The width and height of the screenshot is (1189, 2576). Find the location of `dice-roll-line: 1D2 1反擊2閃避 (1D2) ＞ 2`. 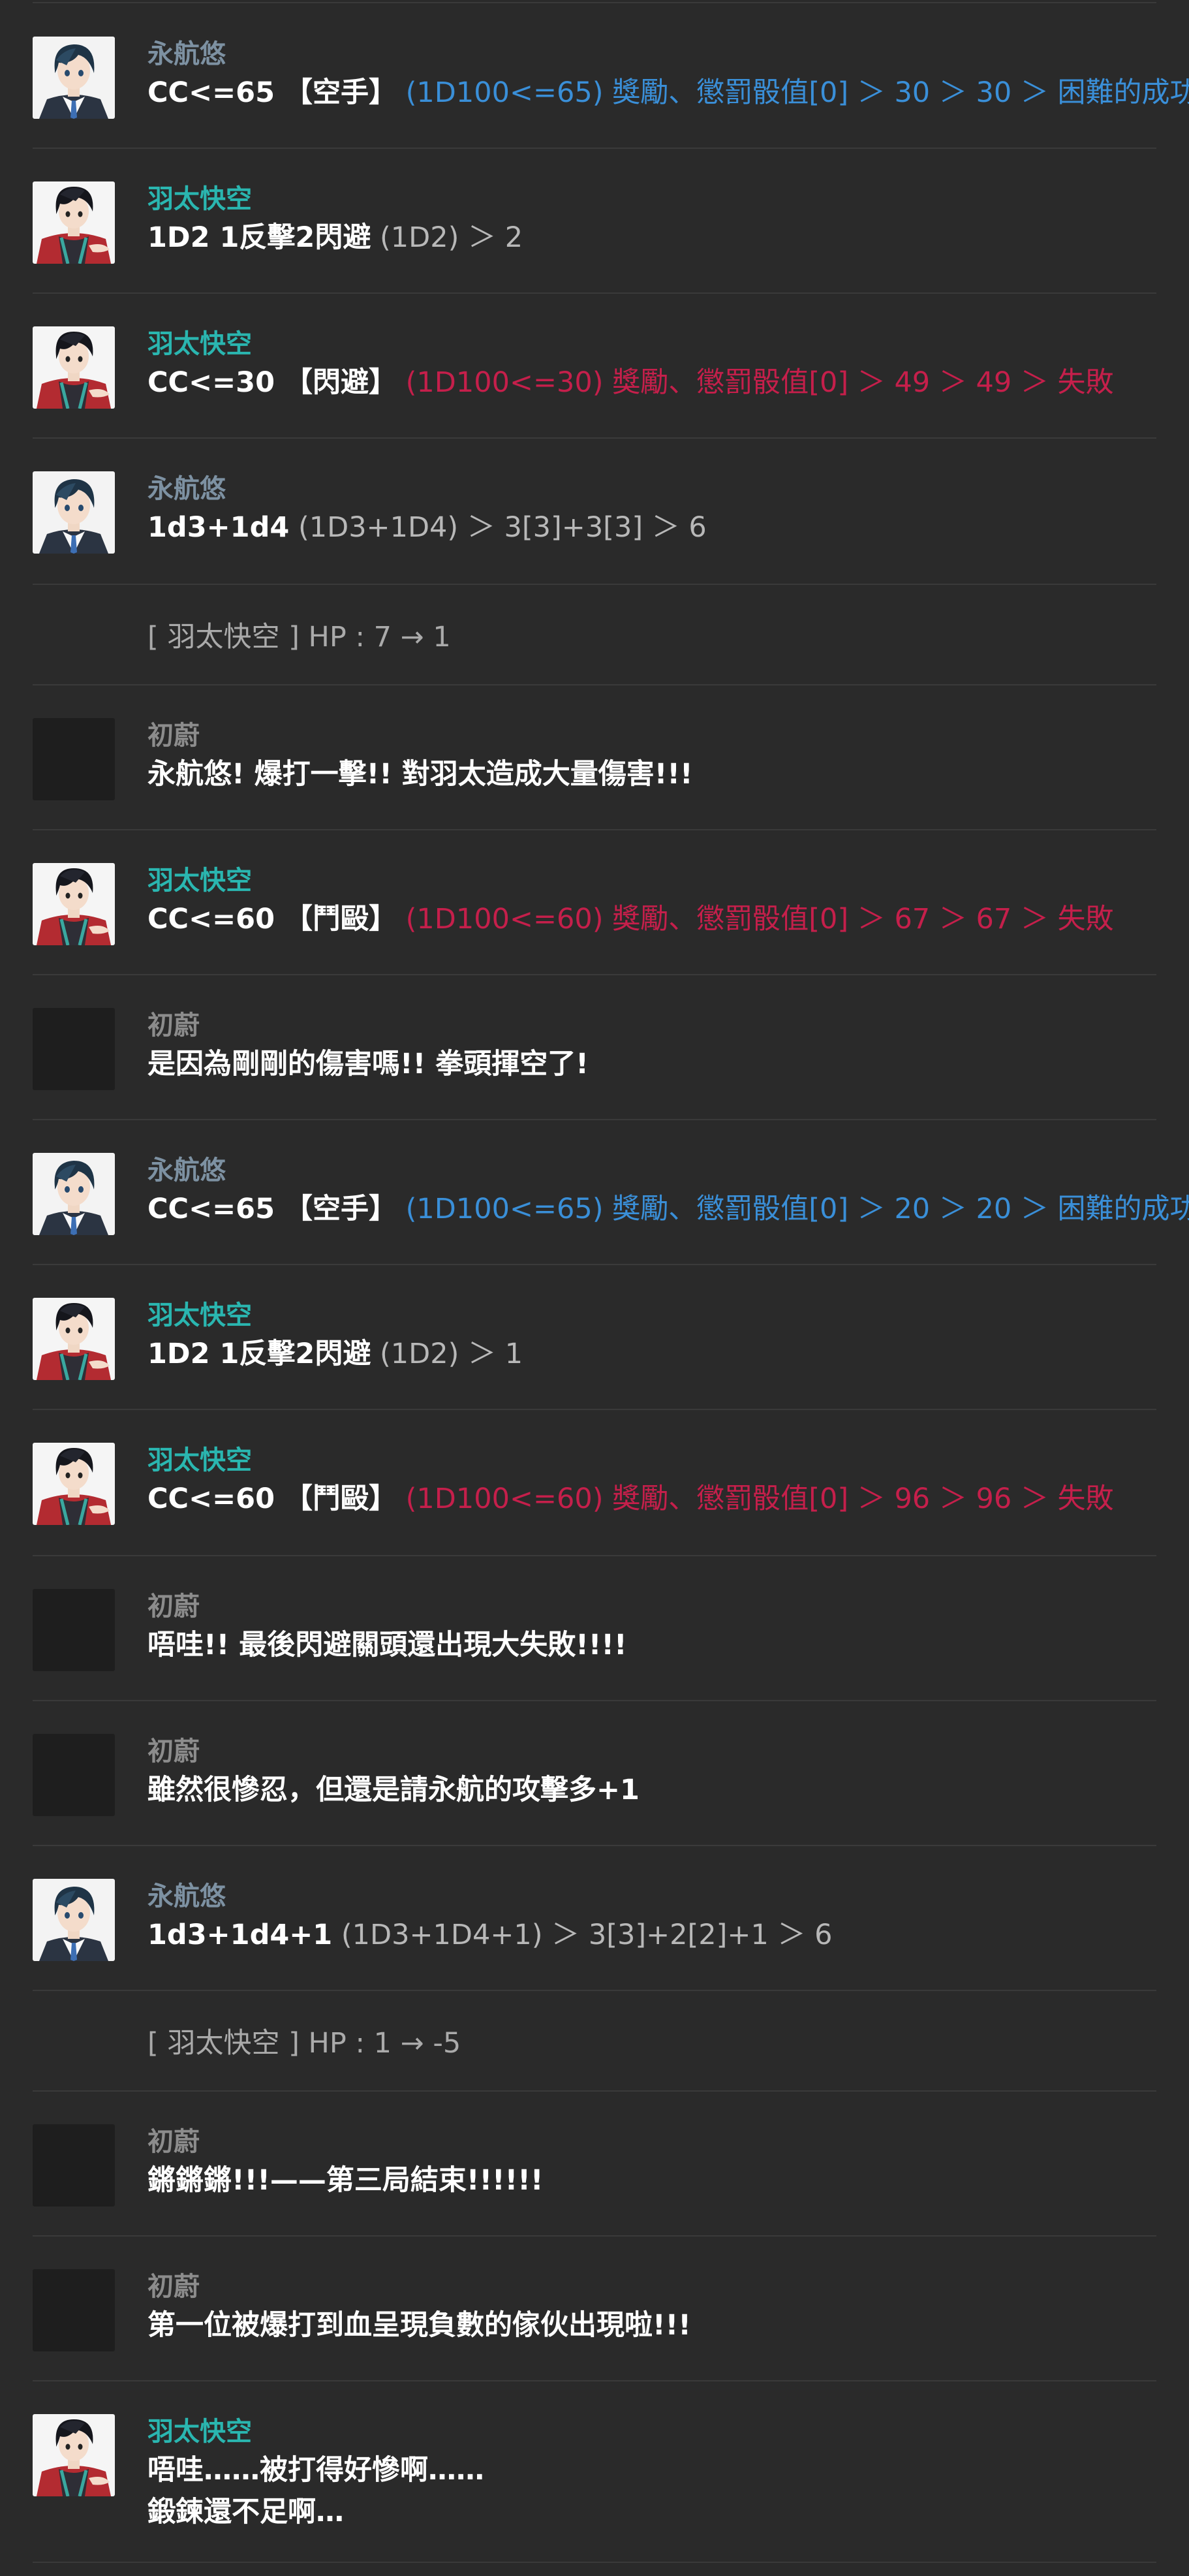

dice-roll-line: 1D2 1反擊2閃避 (1D2) ＞ 2 is located at coordinates (652, 238).